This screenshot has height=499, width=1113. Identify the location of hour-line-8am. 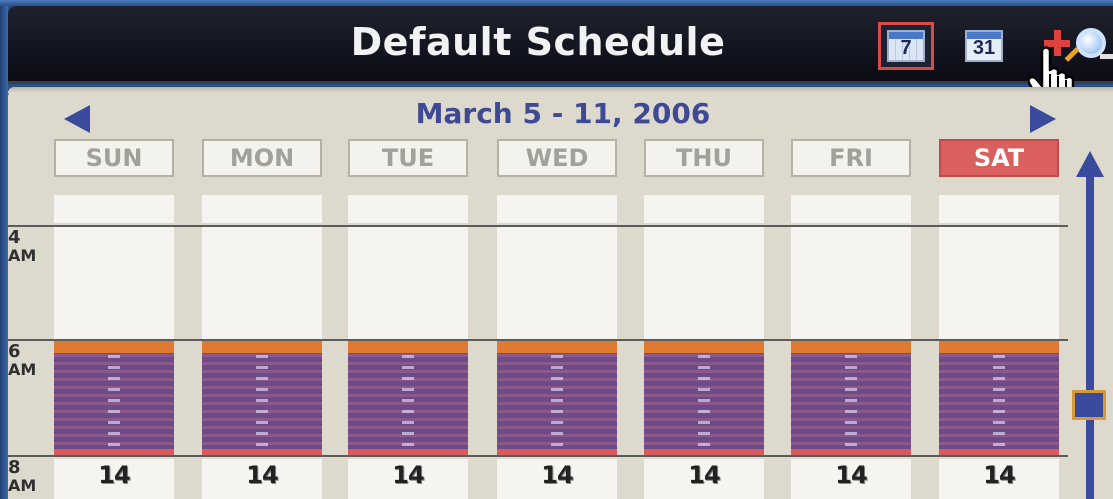
(538, 456).